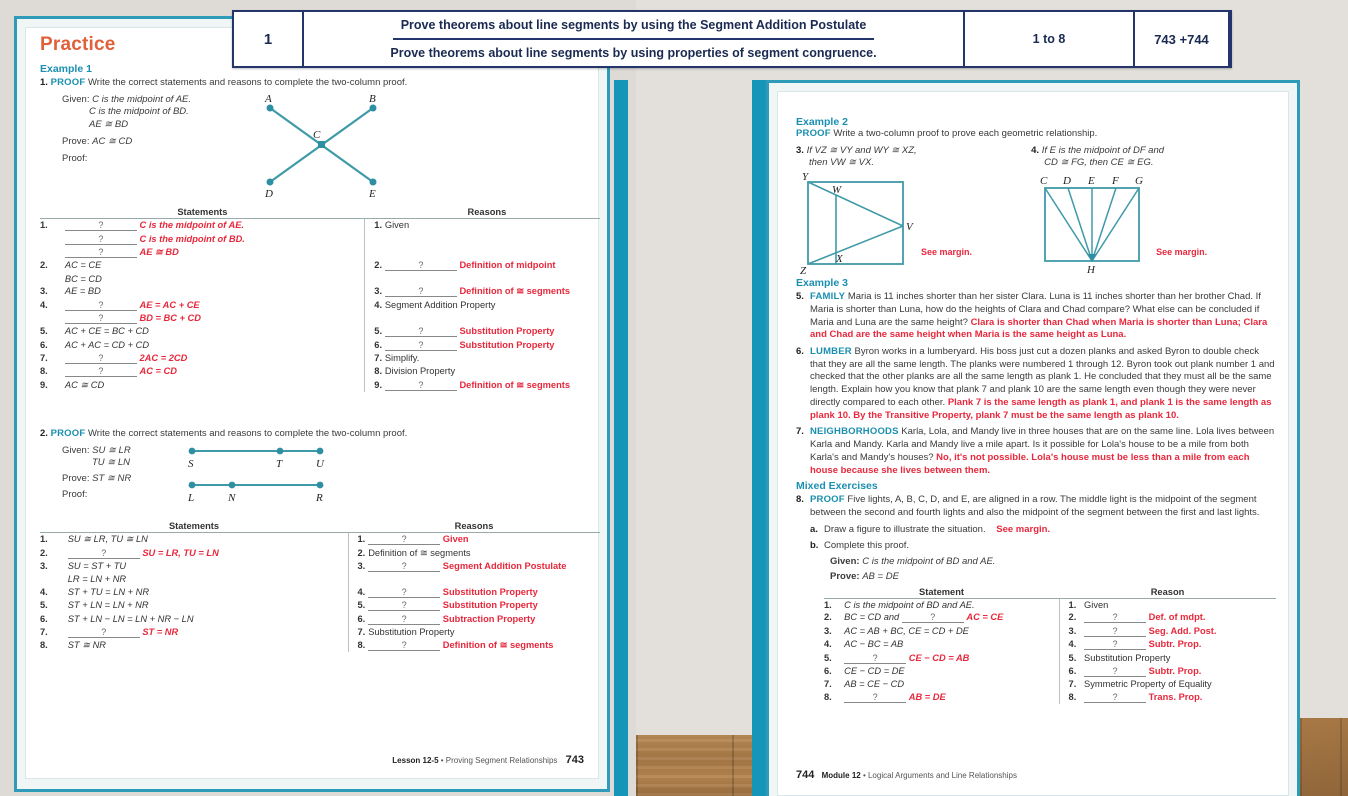 This screenshot has width=1348, height=796. What do you see at coordinates (44, 384) in the screenshot?
I see `statement-number: 9.` at bounding box center [44, 384].